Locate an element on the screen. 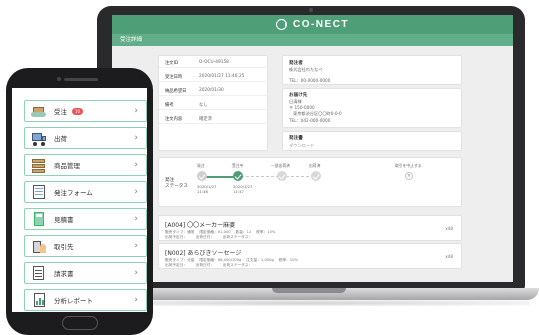 The height and width of the screenshot is (335, 539). truck-icon is located at coordinates (39, 138).